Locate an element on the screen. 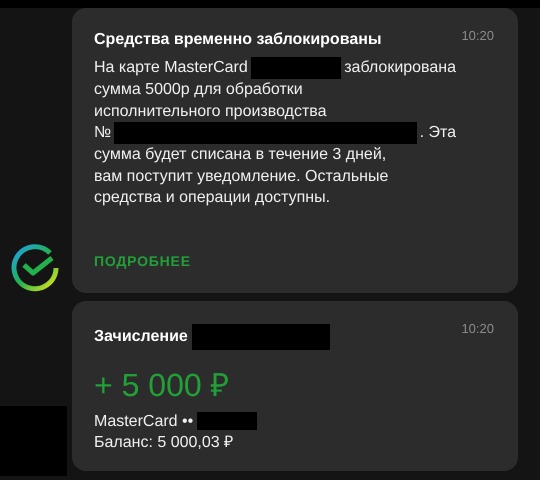  message-title: Средства временно заблокированы is located at coordinates (238, 40).